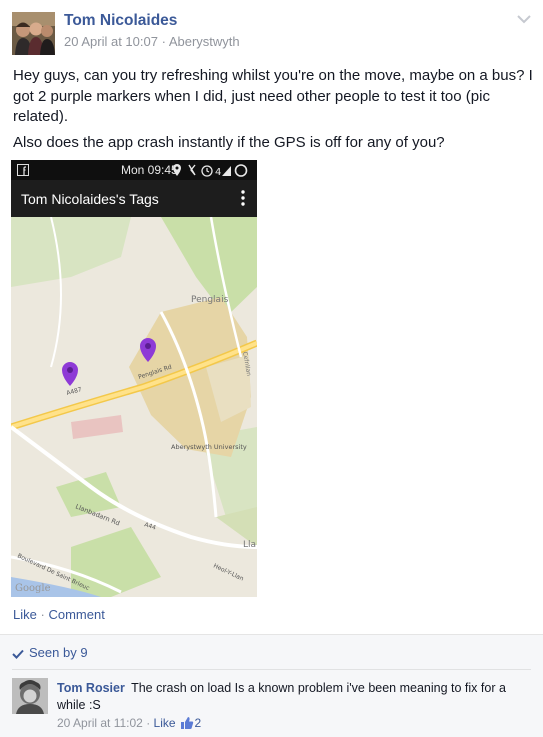 Image resolution: width=543 pixels, height=737 pixels. I want to click on comment-meta: 20 April at 11:02 · Like 2, so click(129, 723).